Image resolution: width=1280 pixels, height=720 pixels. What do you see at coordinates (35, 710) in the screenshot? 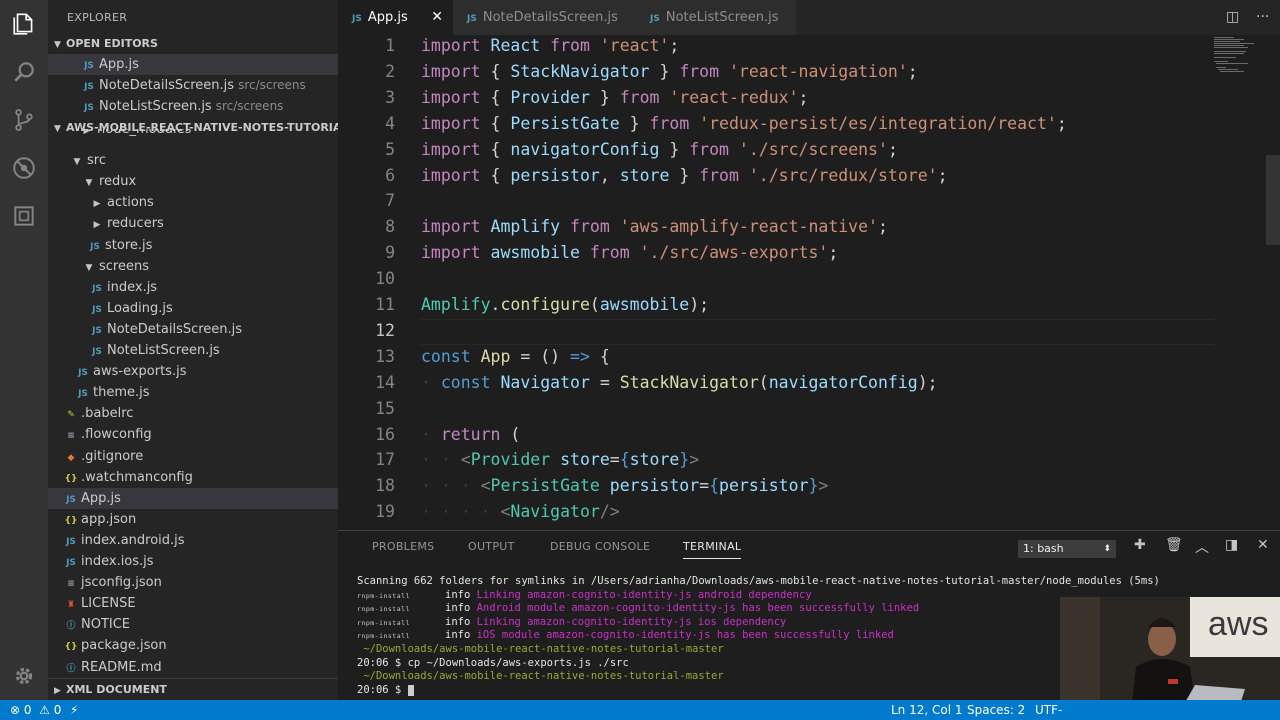
I see `problems-indicator: ⊗ 0 ⚠ 0` at bounding box center [35, 710].